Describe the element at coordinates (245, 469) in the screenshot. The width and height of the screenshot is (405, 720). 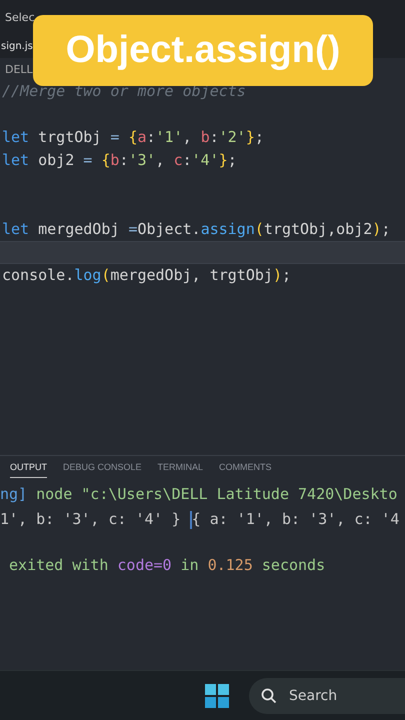
I see `panel-tab: COMMENTS` at that location.